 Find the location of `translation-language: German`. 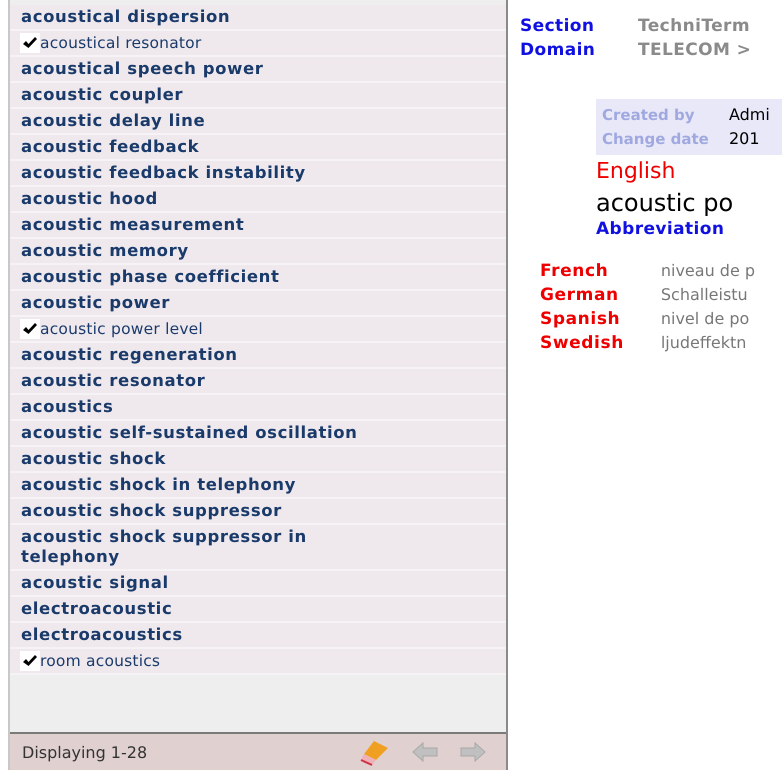

translation-language: German is located at coordinates (580, 295).